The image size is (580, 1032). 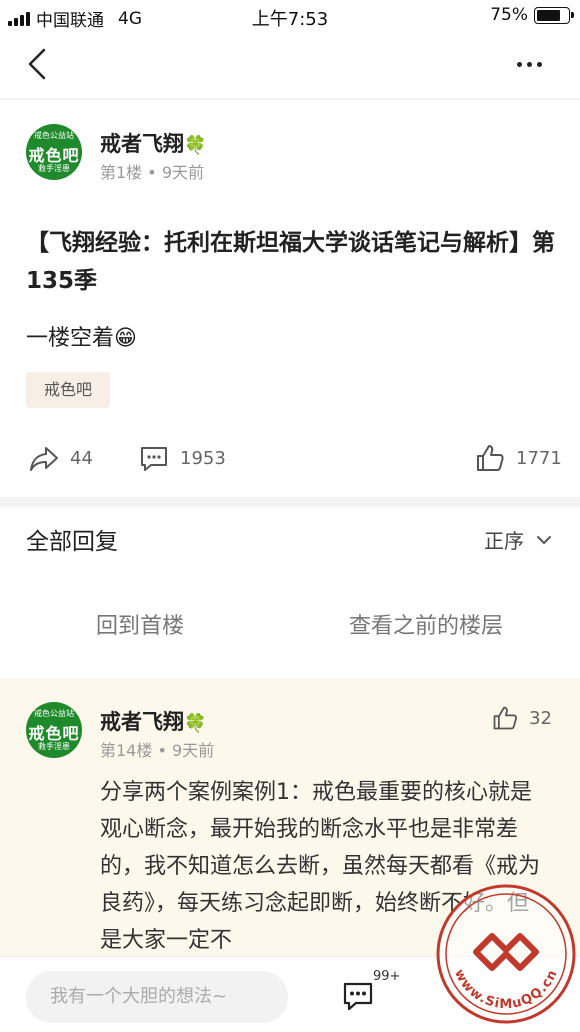 What do you see at coordinates (81, 458) in the screenshot?
I see `share-count: 44` at bounding box center [81, 458].